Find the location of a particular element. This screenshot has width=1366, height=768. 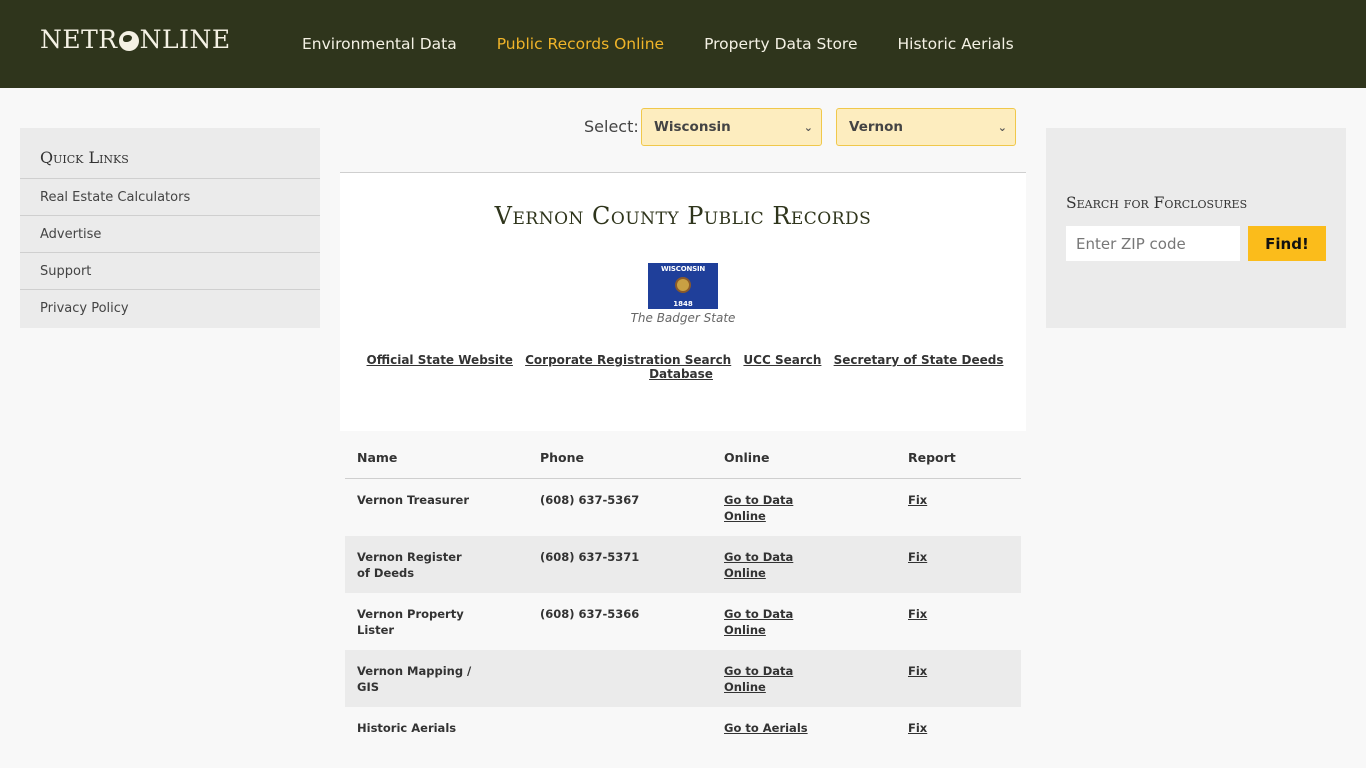

flag-year: 1848 is located at coordinates (683, 304).